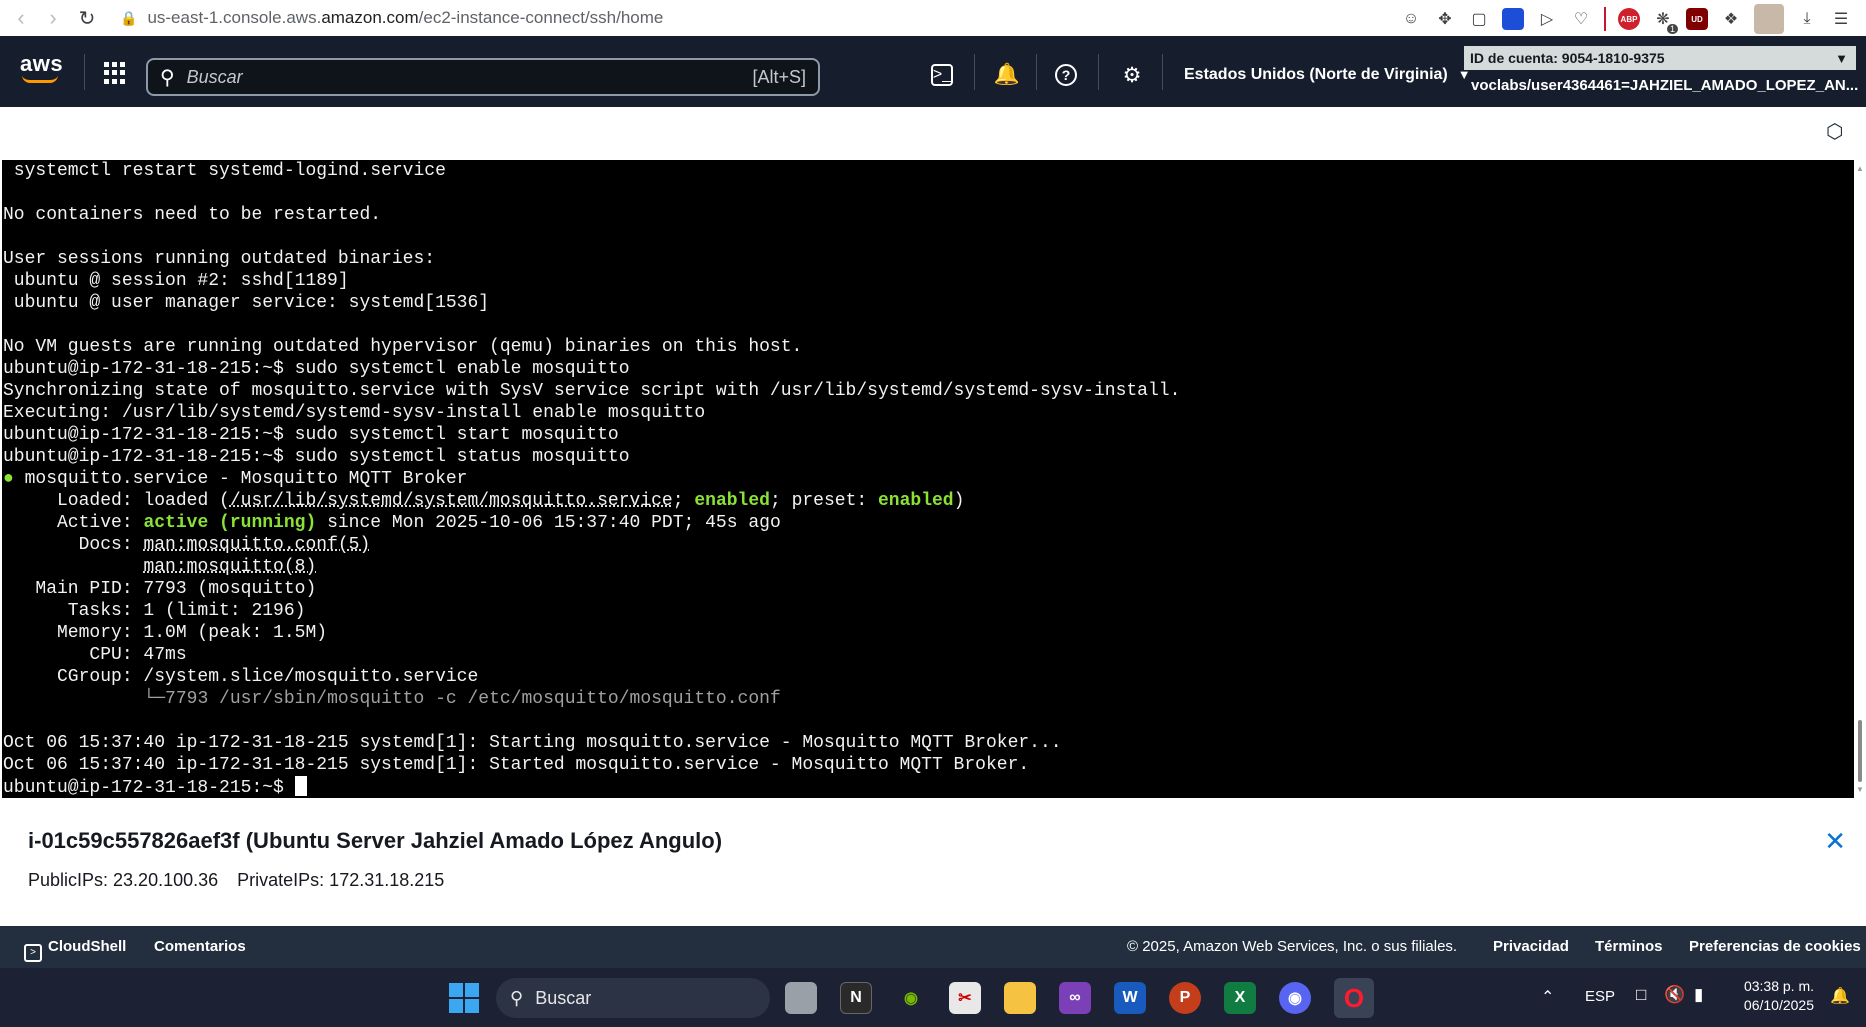 The height and width of the screenshot is (1027, 1866). What do you see at coordinates (192, 215) in the screenshot?
I see `terminal-line: No containers need to be restarted.` at bounding box center [192, 215].